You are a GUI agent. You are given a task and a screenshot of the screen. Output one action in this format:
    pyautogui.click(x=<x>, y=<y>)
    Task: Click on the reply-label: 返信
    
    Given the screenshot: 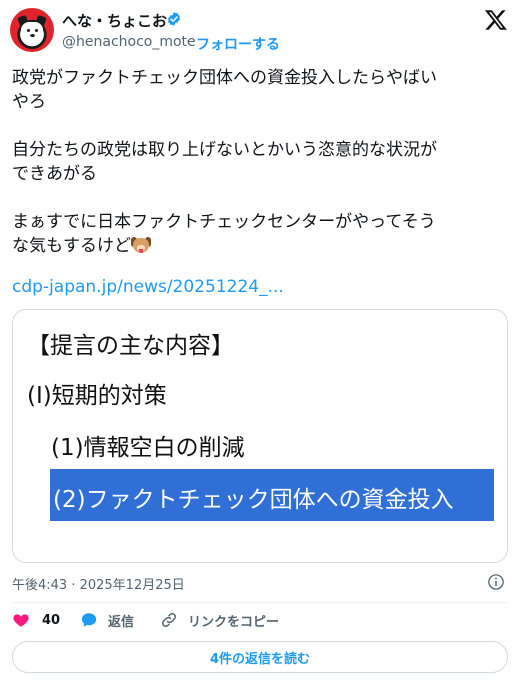 What is the action you would take?
    pyautogui.click(x=121, y=622)
    